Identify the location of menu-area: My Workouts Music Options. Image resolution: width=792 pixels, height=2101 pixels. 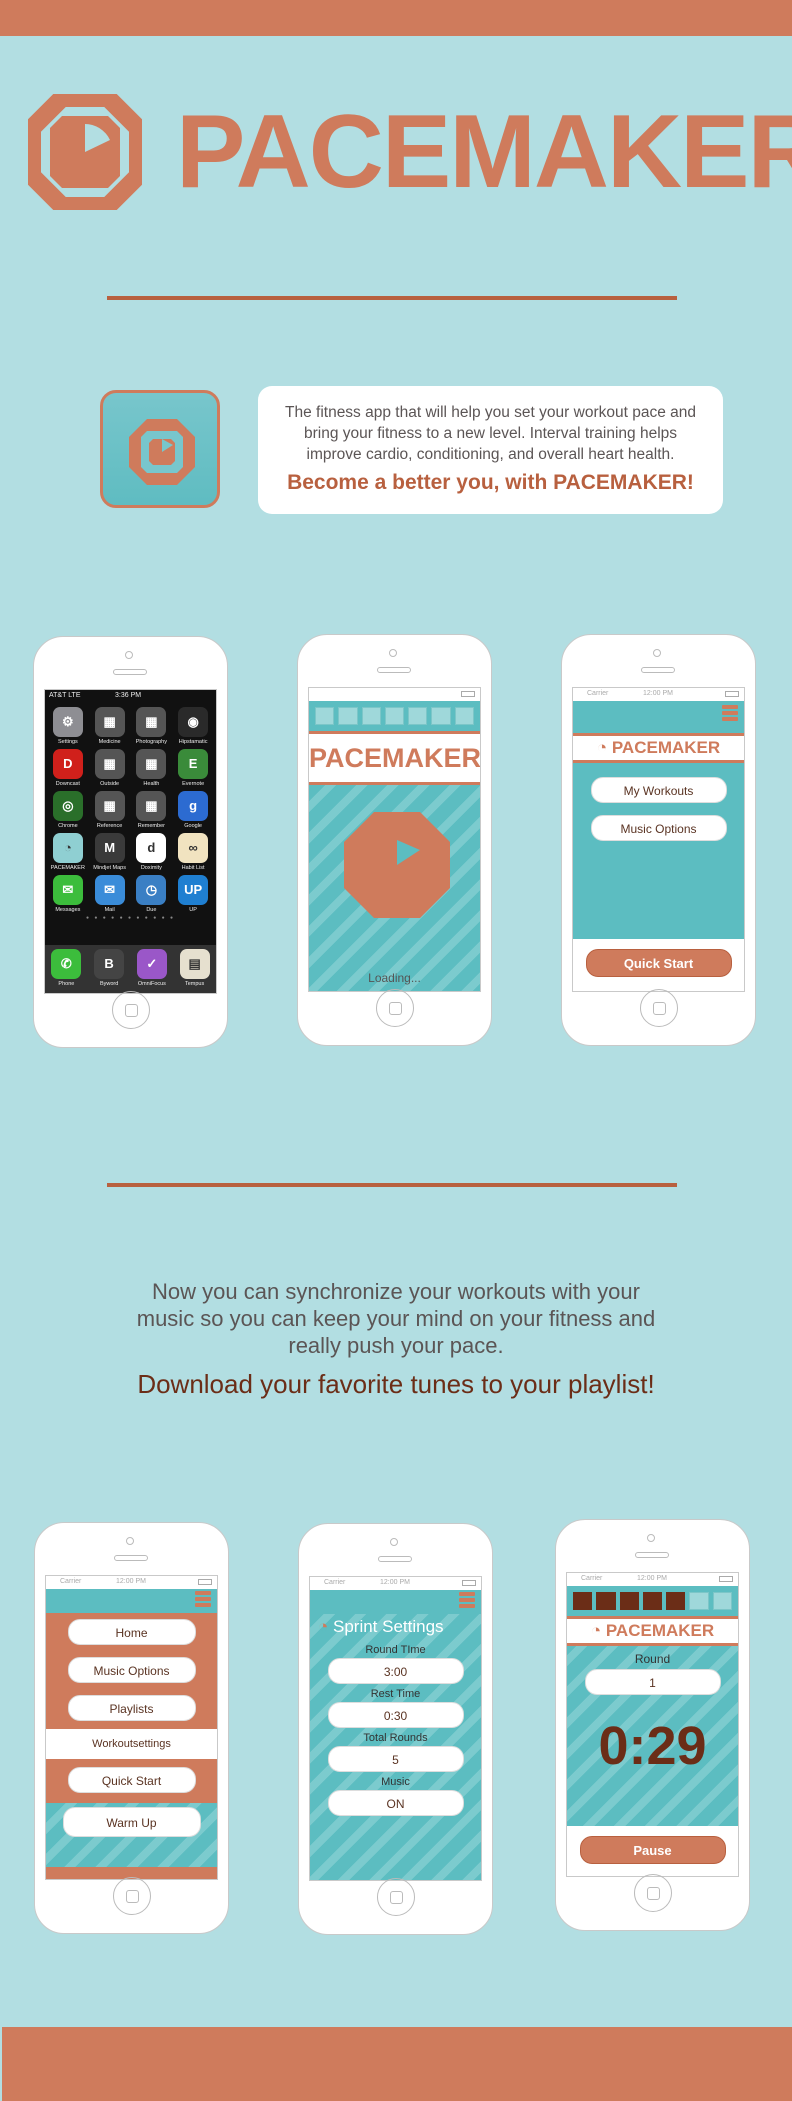
(658, 861).